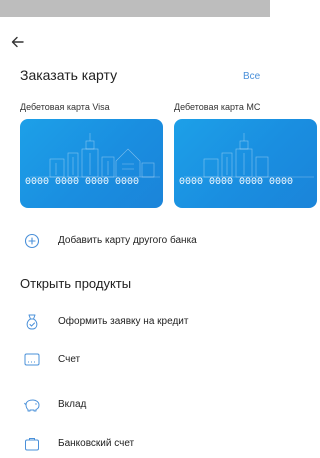 The height and width of the screenshot is (458, 320). What do you see at coordinates (135, 361) in the screenshot?
I see `product-item-account: Счет` at bounding box center [135, 361].